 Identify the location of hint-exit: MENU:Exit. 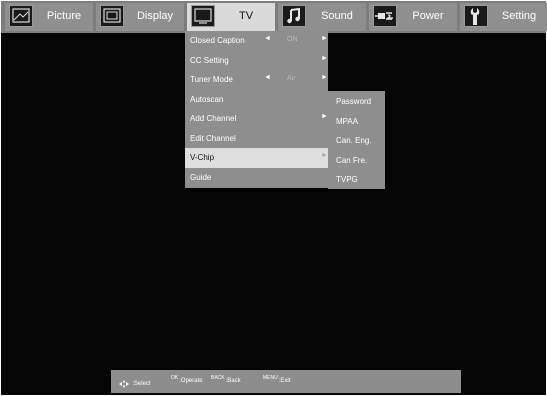
(277, 379).